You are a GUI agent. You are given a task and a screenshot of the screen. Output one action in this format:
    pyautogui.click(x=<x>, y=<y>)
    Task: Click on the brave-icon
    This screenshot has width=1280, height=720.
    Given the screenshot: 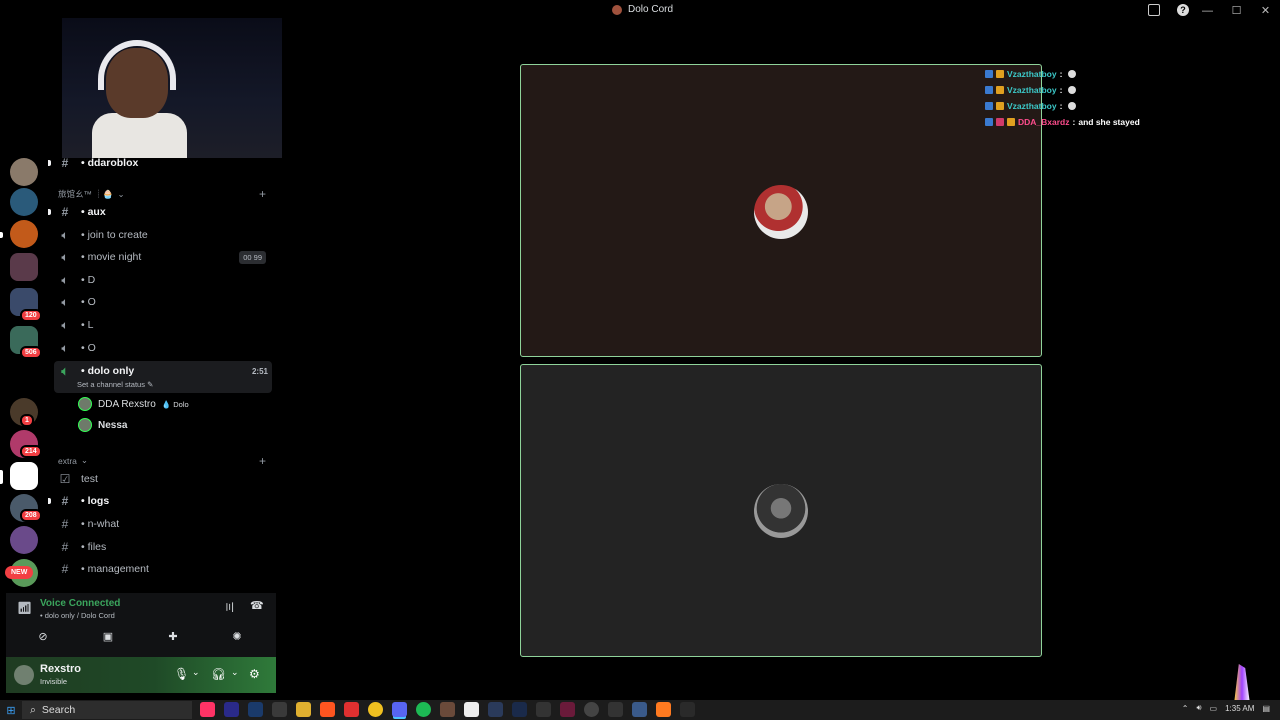 What is the action you would take?
    pyautogui.click(x=327, y=709)
    